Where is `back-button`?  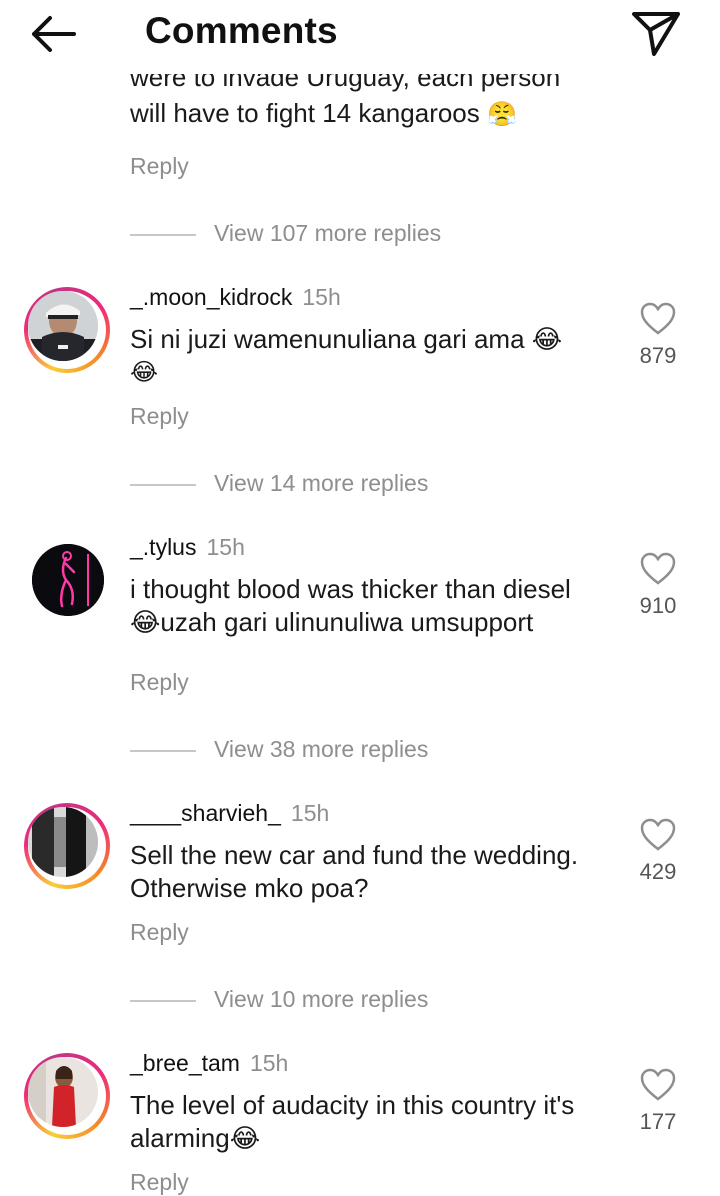
back-button is located at coordinates (56, 34).